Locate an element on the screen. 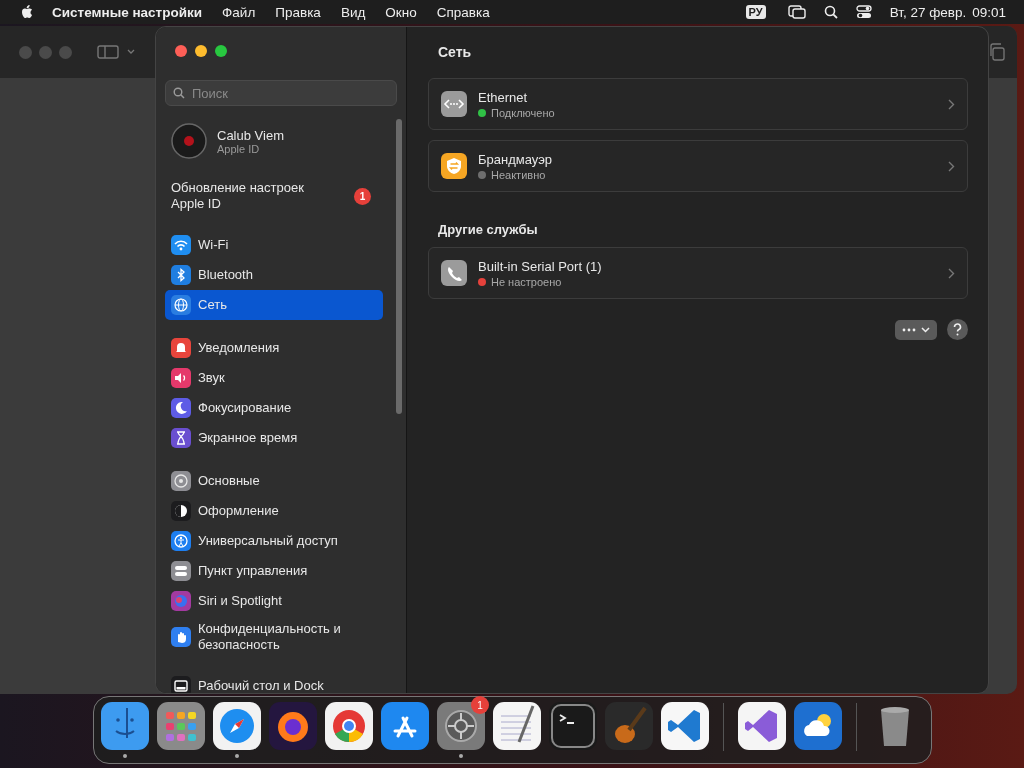  sidebar-item: Экранное время is located at coordinates (274, 438).